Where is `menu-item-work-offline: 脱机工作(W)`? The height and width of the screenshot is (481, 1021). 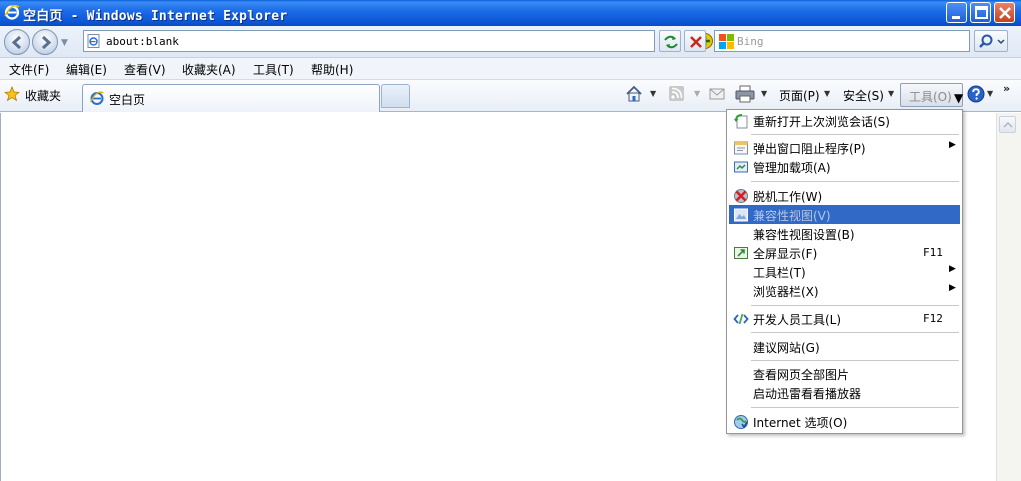
menu-item-work-offline: 脱机工作(W) is located at coordinates (844, 195).